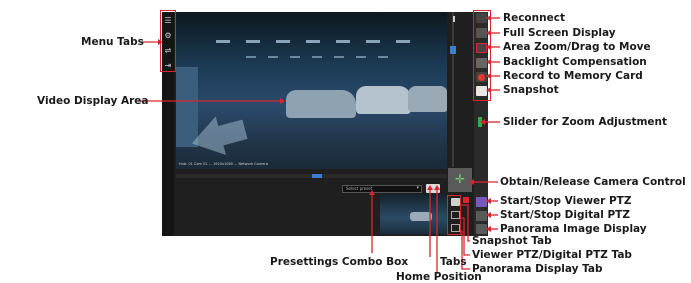 This screenshot has height=283, width=691. Describe the element at coordinates (112, 42) in the screenshot. I see `label-menu-tabs: Menu Tabs` at that location.